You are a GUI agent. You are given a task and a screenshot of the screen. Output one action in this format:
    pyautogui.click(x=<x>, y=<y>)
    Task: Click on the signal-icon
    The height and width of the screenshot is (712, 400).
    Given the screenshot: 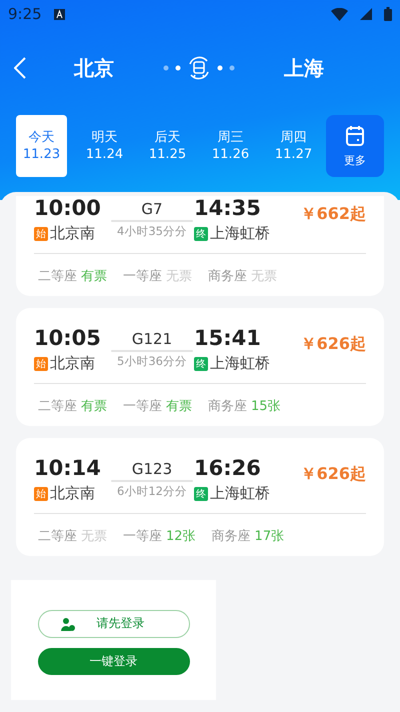 What is the action you would take?
    pyautogui.click(x=366, y=14)
    